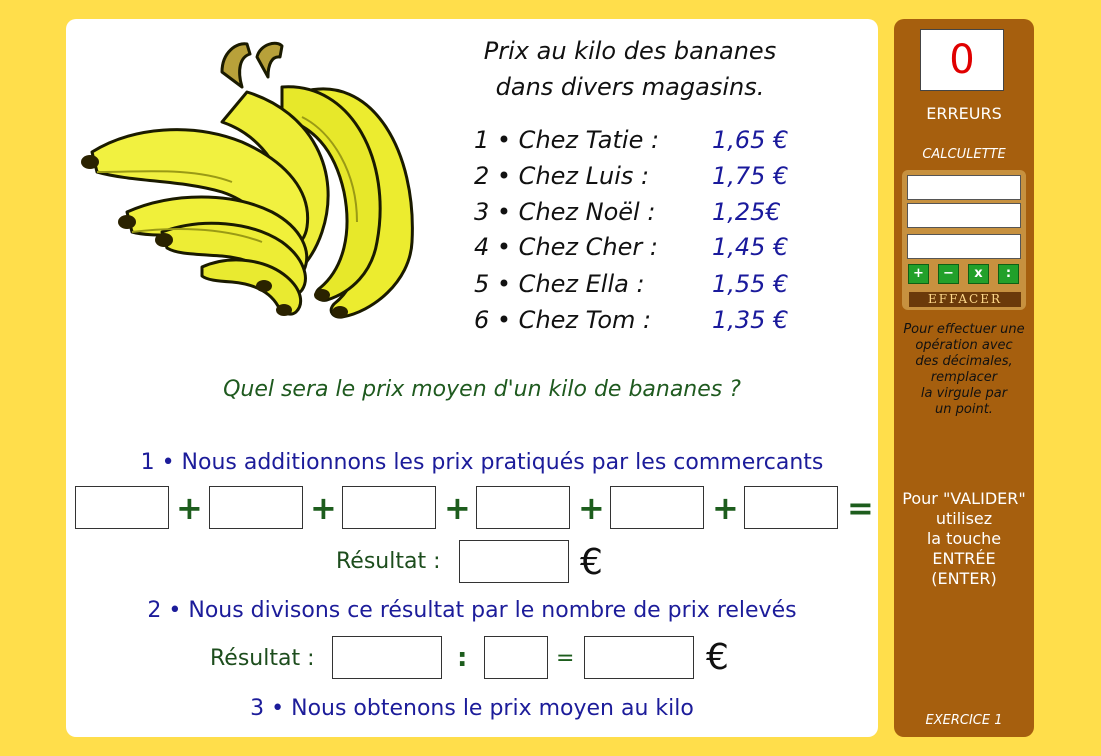 The image size is (1101, 756). Describe the element at coordinates (965, 299) in the screenshot. I see `clear-button: EFFACER` at that location.